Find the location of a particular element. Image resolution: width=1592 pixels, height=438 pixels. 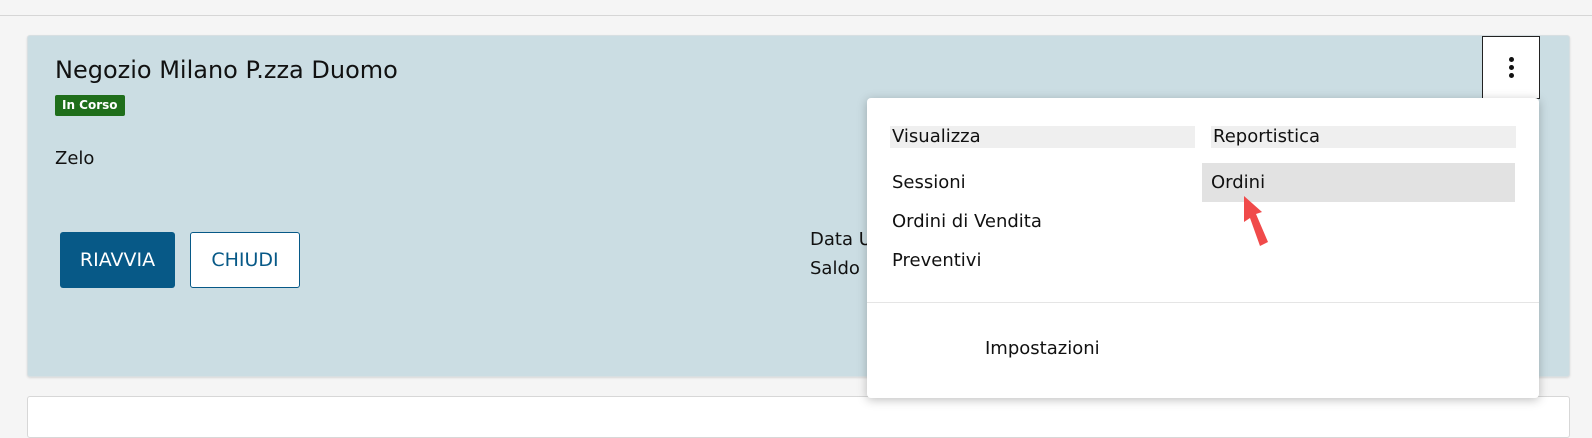

info-balance-label: Saldo is located at coordinates (835, 268).